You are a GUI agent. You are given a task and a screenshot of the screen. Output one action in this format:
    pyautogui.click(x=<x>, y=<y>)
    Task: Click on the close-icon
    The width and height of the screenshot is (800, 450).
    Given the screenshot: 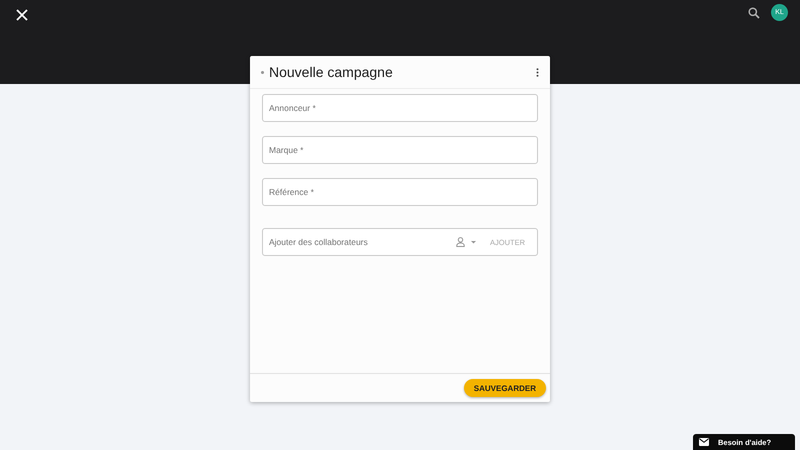 What is the action you would take?
    pyautogui.click(x=22, y=15)
    